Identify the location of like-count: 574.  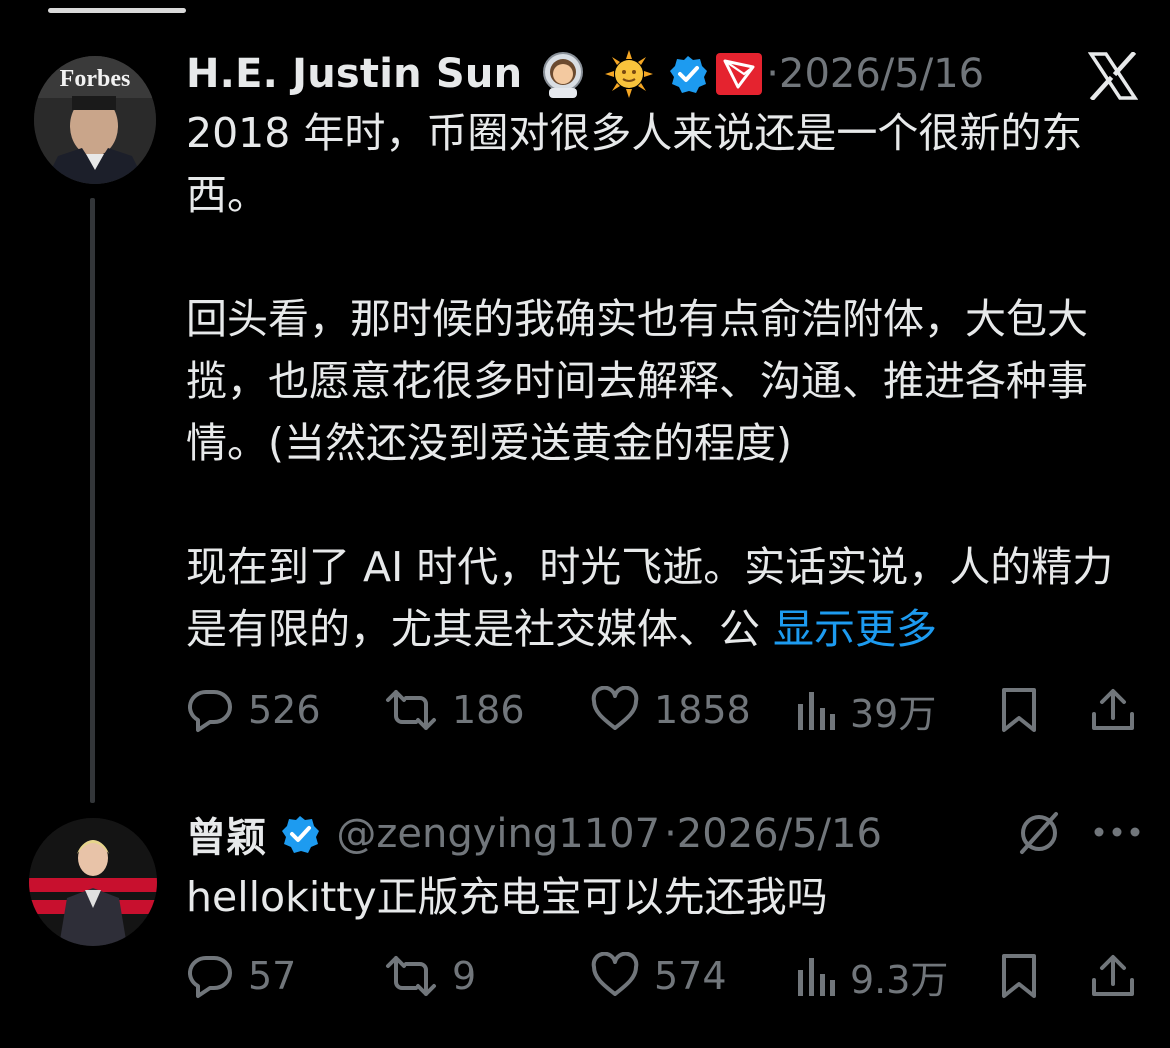
(690, 976).